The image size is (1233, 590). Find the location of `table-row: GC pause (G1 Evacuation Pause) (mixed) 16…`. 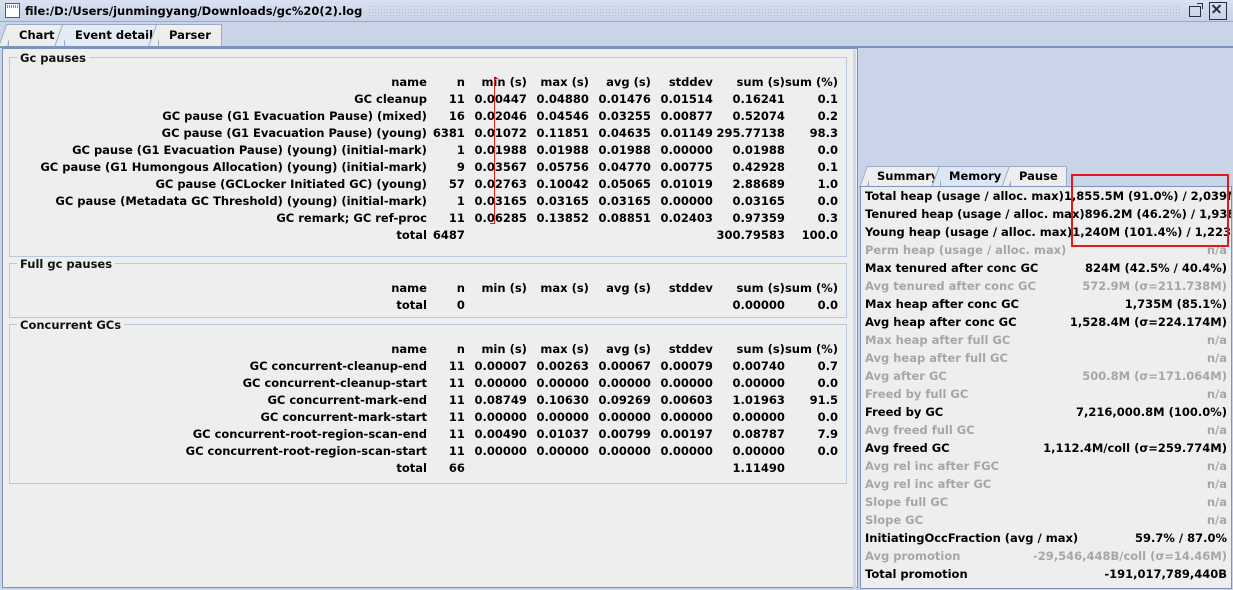

table-row: GC pause (G1 Evacuation Pause) (mixed) 16… is located at coordinates (439, 116).